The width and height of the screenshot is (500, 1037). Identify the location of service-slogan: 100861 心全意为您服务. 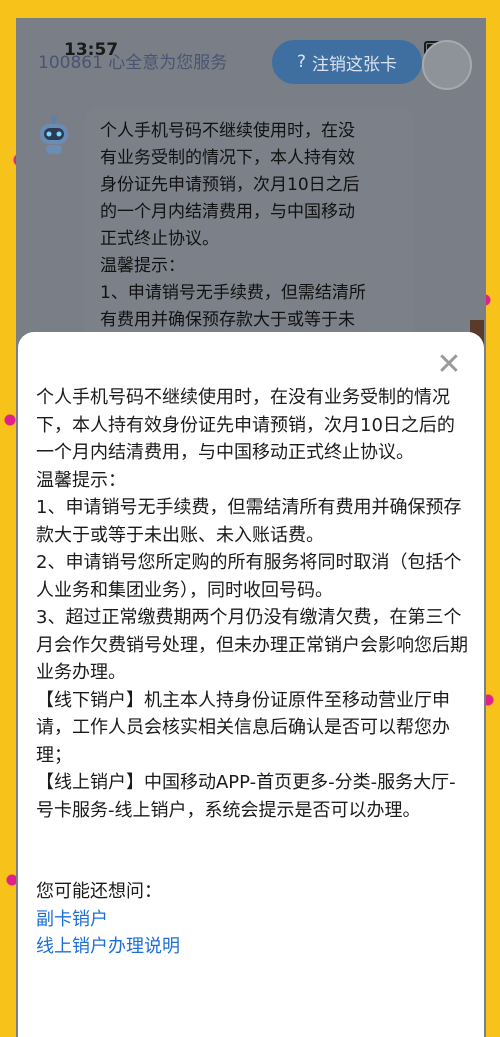
(133, 63).